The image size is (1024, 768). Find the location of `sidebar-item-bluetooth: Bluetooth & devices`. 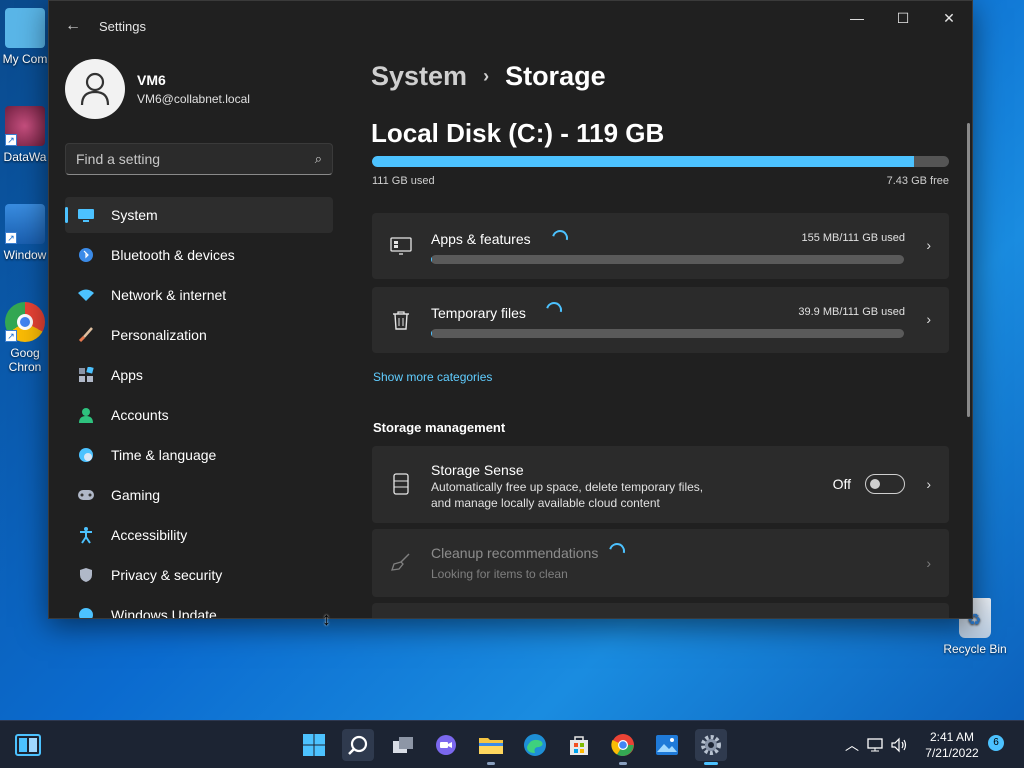

sidebar-item-bluetooth: Bluetooth & devices is located at coordinates (199, 255).